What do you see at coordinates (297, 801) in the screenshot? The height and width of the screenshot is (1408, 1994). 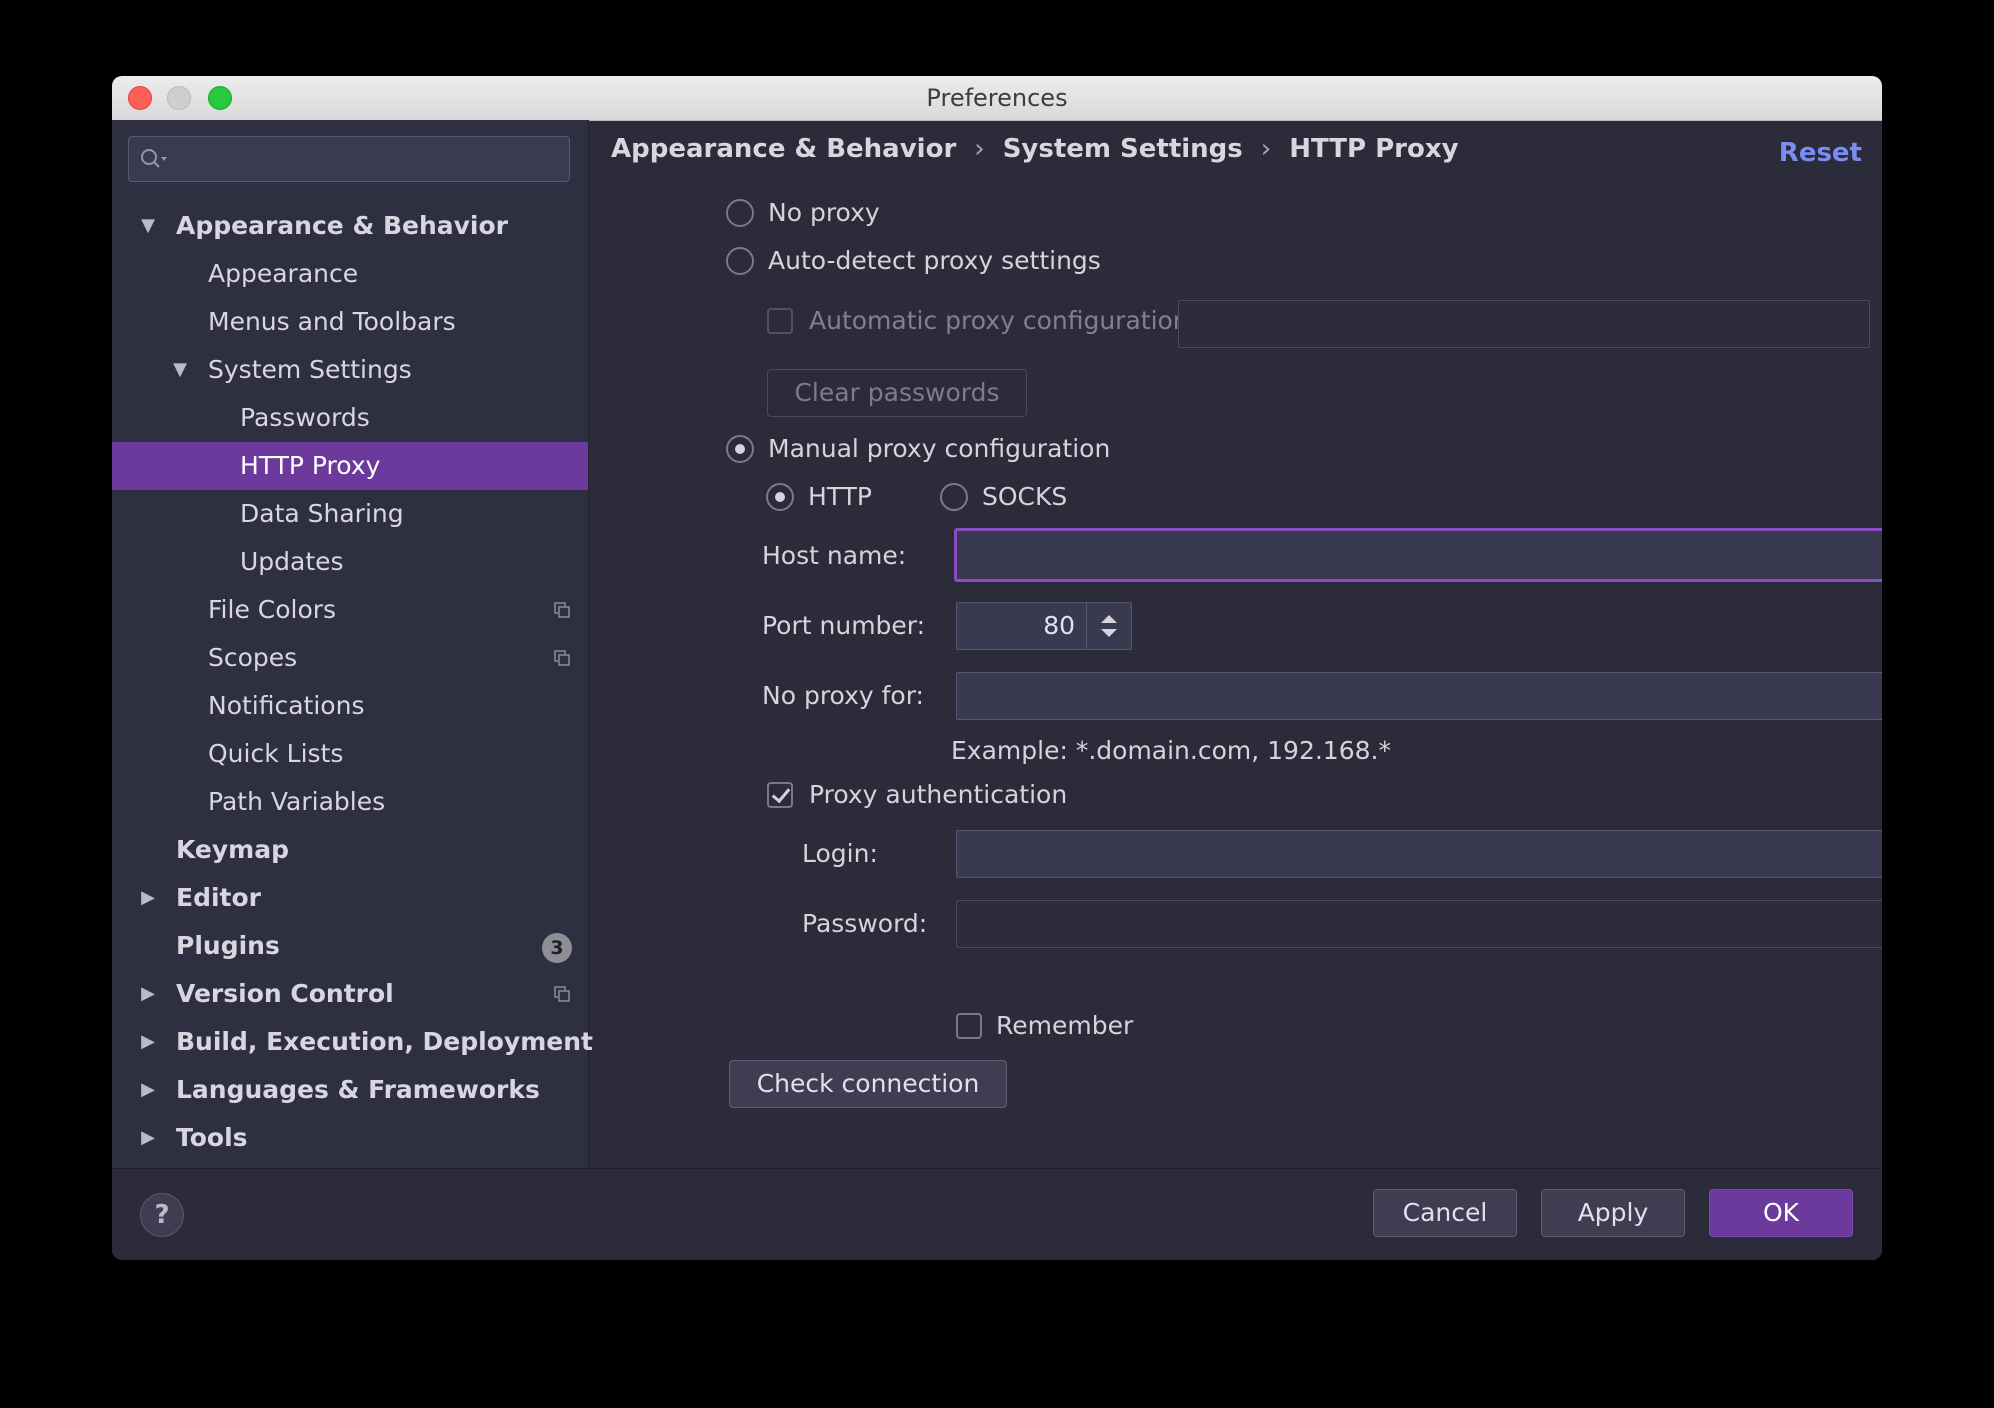 I see `sidebar-item-label: Path Variables` at bounding box center [297, 801].